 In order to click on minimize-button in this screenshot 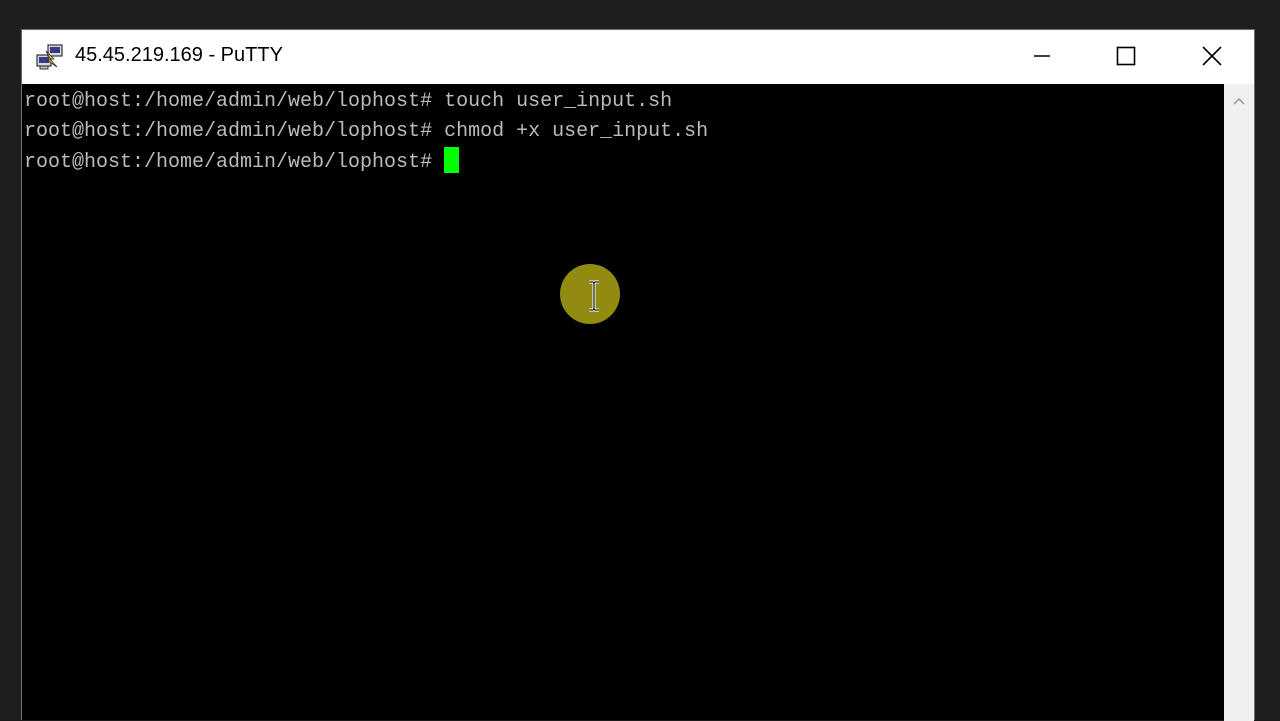, I will do `click(1042, 56)`.